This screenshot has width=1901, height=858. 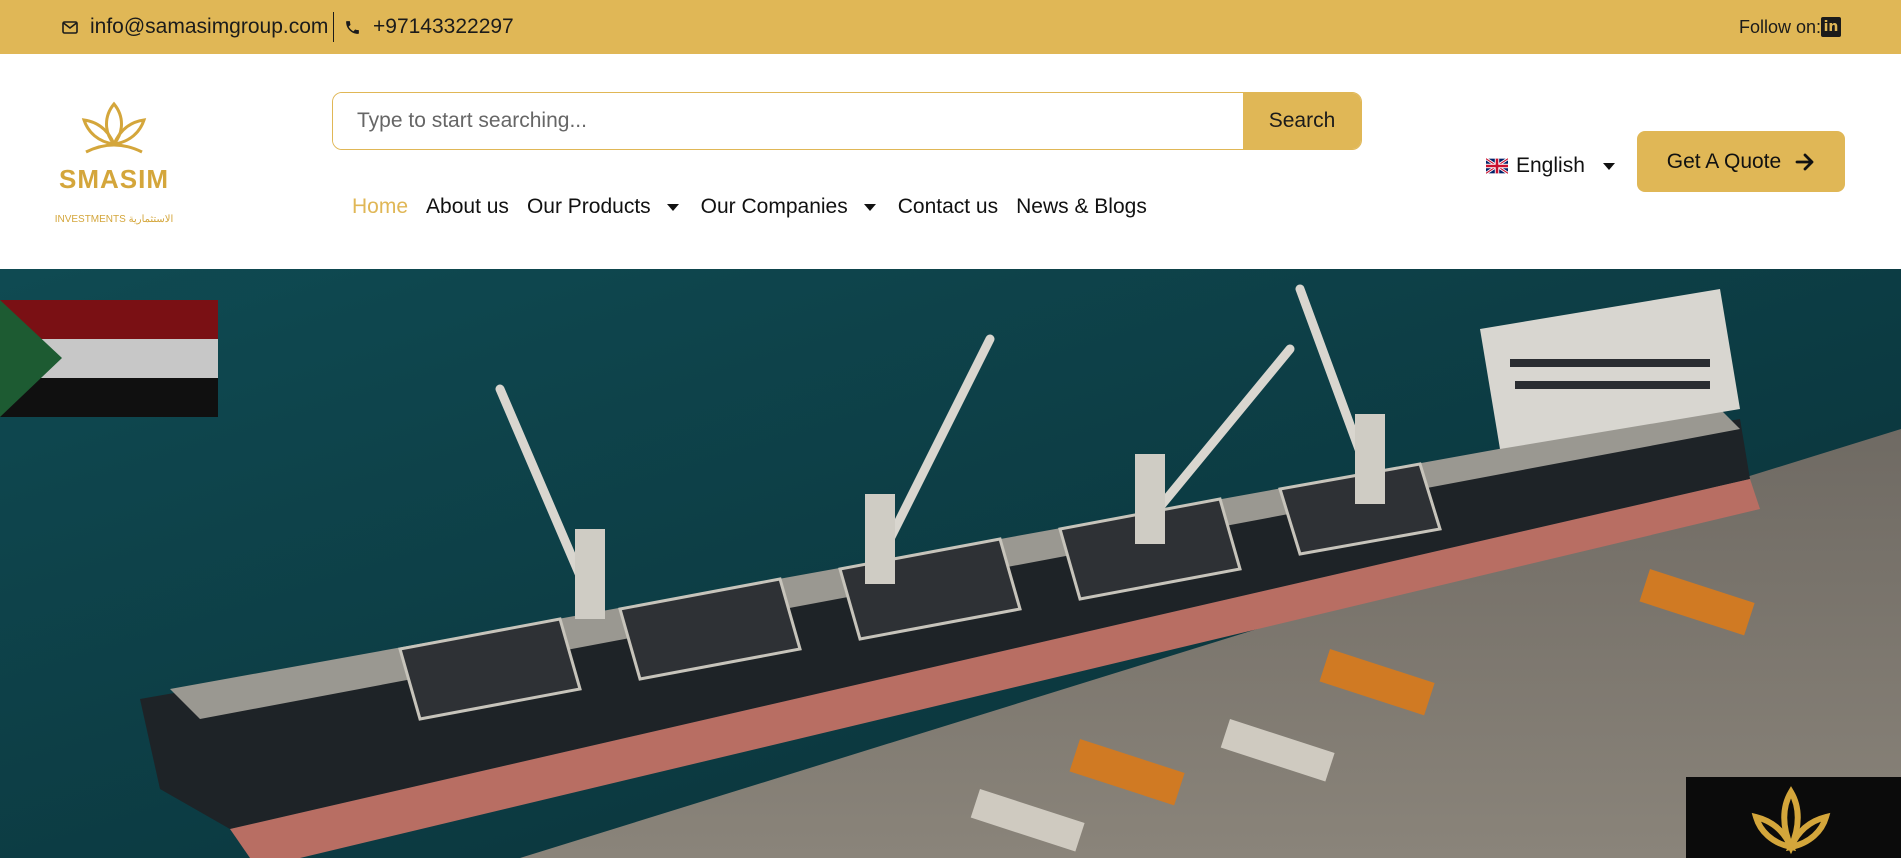 I want to click on search-button: Search, so click(x=1302, y=121).